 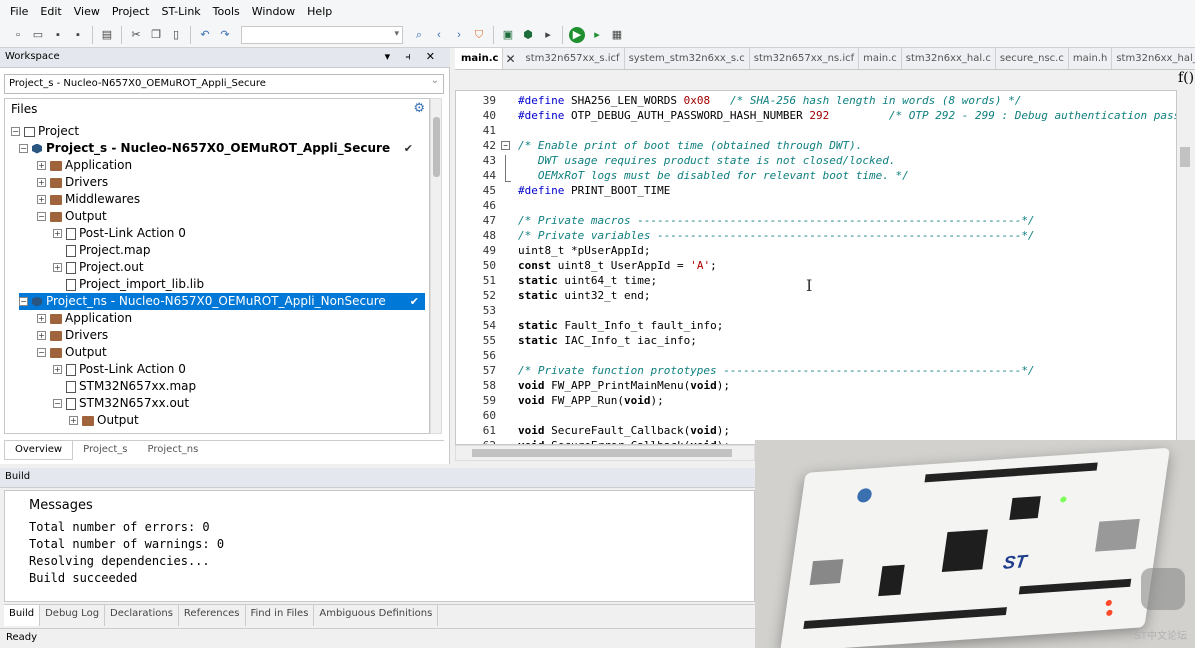 What do you see at coordinates (212, 615) in the screenshot?
I see `build-tab: References` at bounding box center [212, 615].